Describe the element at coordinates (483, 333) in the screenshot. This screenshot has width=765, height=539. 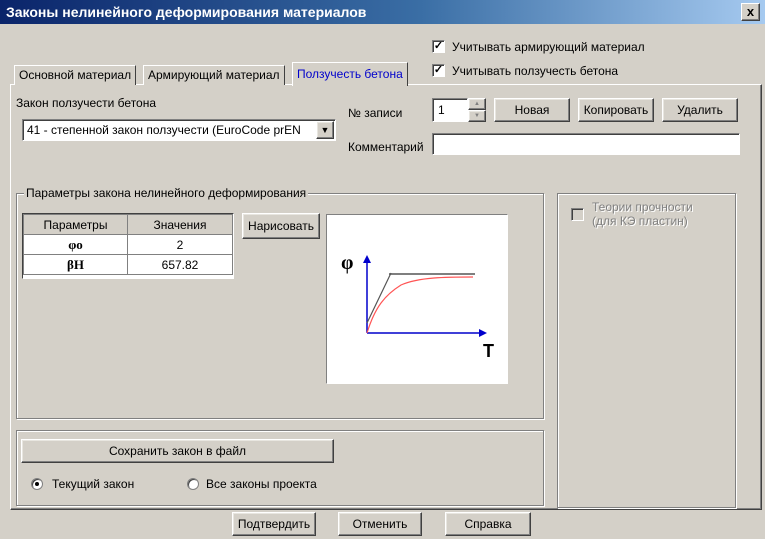
I see `x-axis-arrow` at that location.